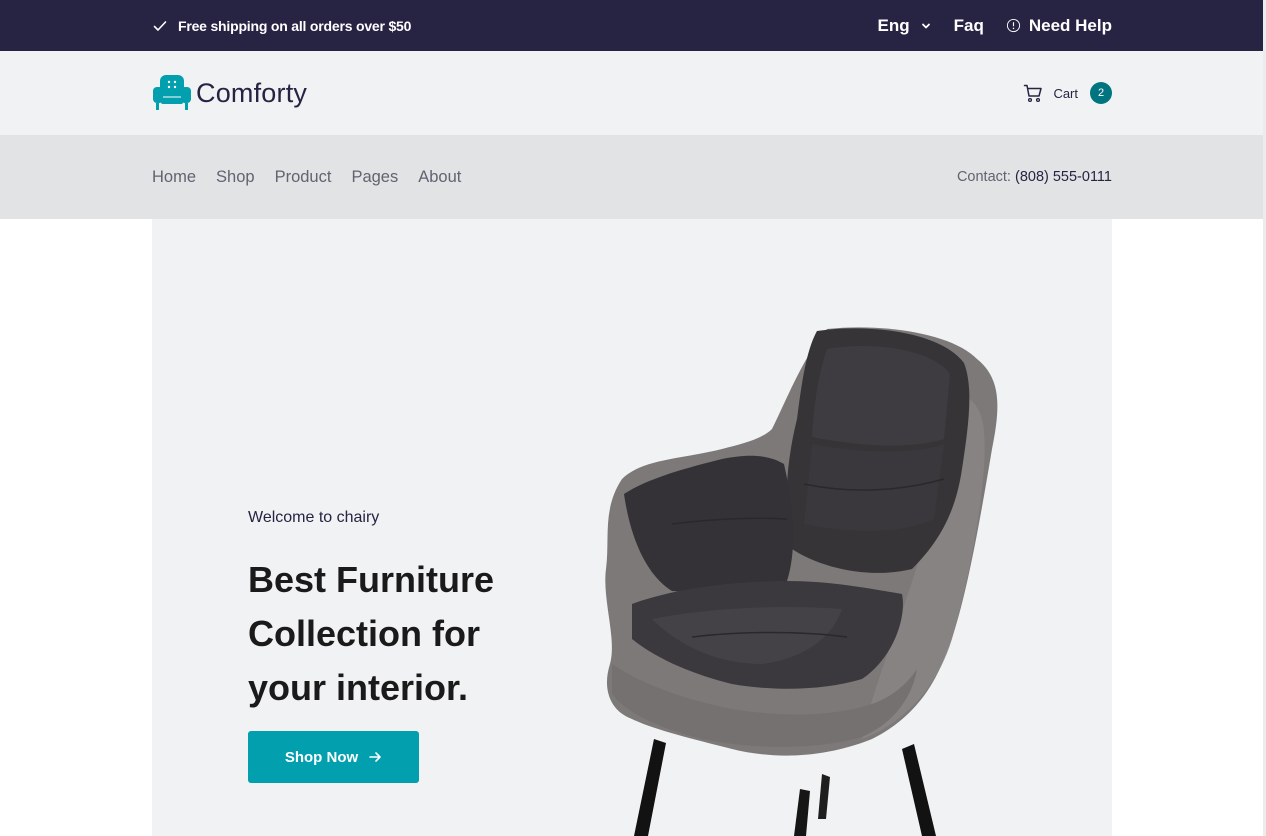 The height and width of the screenshot is (836, 1266). I want to click on contact-info: Contact: (808) 555-0111, so click(1034, 177).